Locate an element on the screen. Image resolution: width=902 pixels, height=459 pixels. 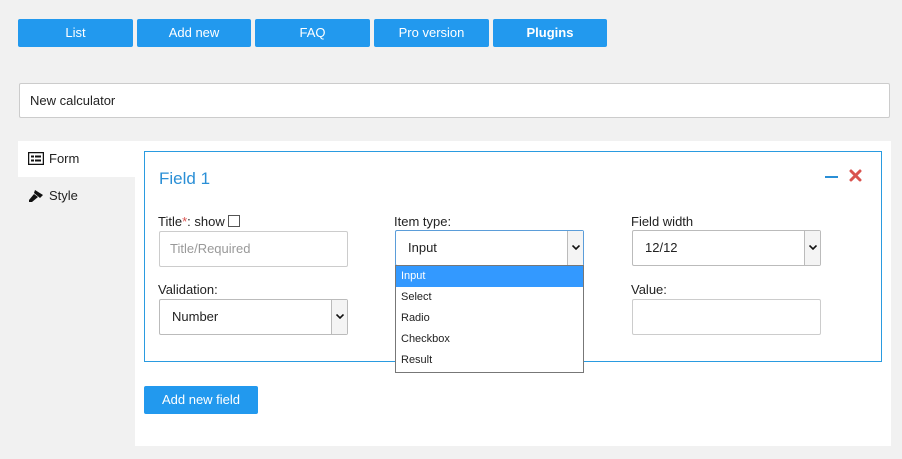
faq-button: FAQ is located at coordinates (312, 33).